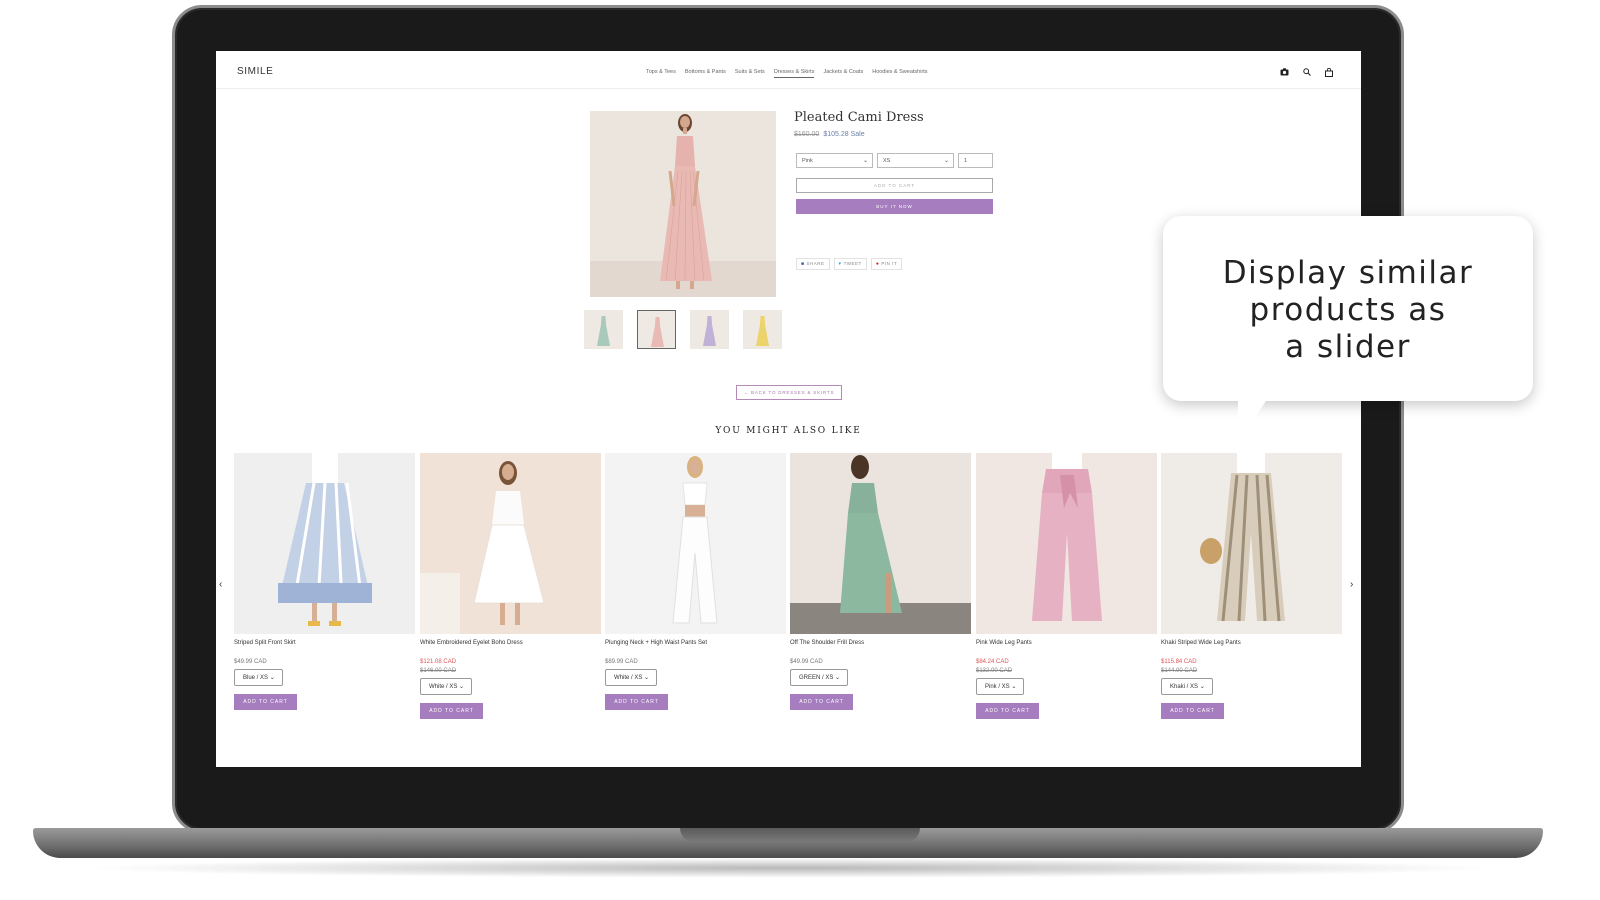  What do you see at coordinates (857, 134) in the screenshot?
I see `sale-label: Sale` at bounding box center [857, 134].